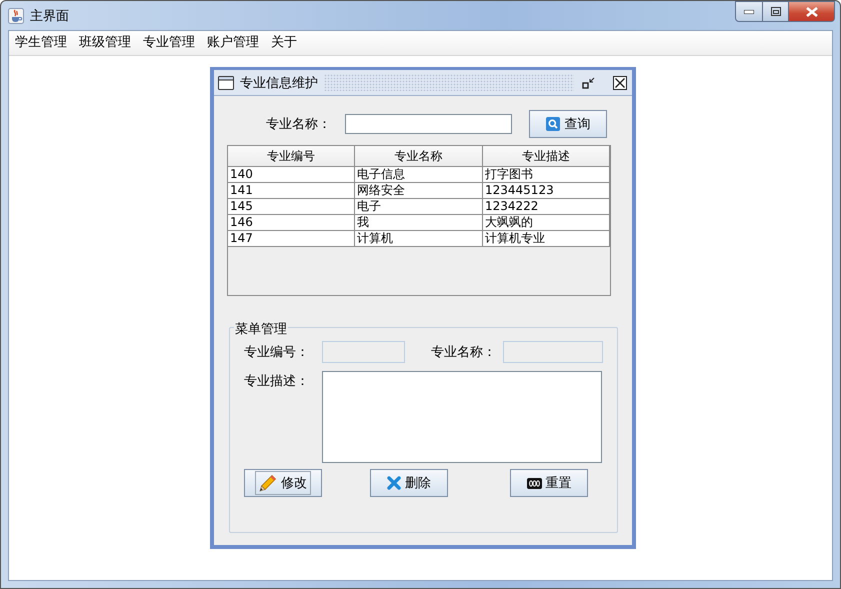  Describe the element at coordinates (268, 483) in the screenshot. I see `pencil-icon` at that location.